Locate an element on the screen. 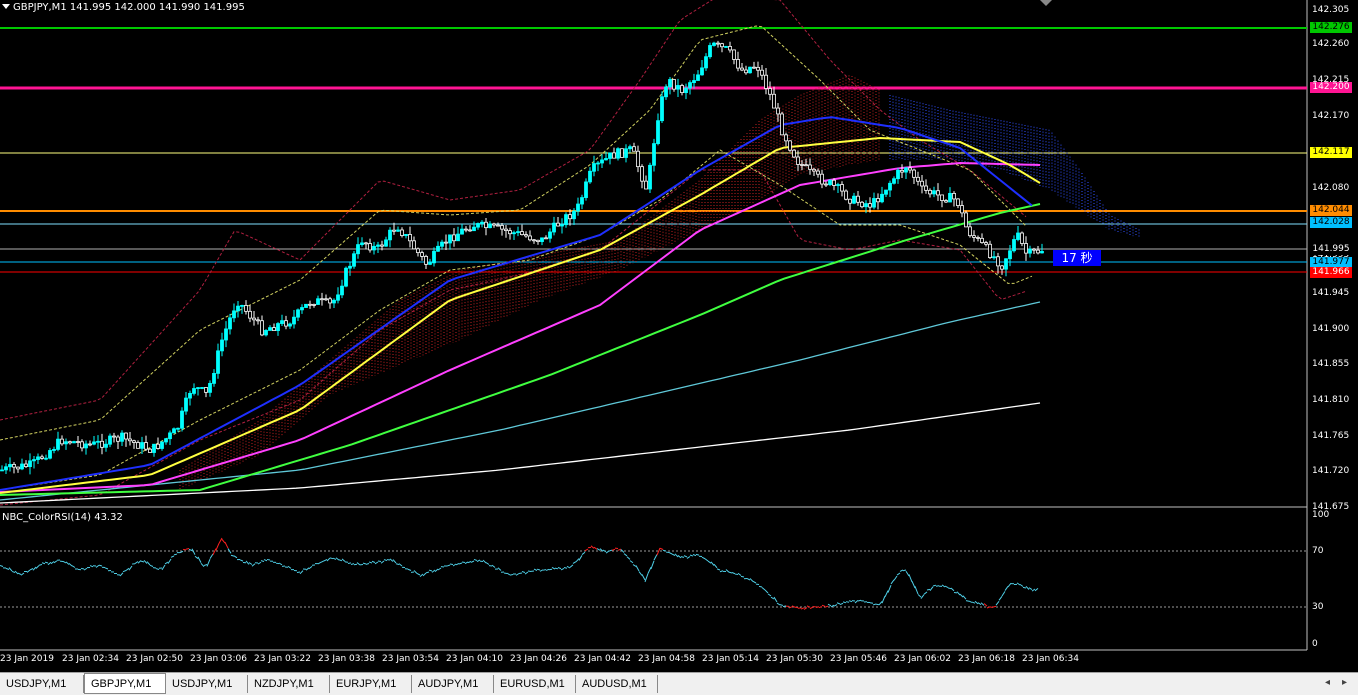 This screenshot has width=1358, height=695. price-tick-label: 141.855 is located at coordinates (1330, 364).